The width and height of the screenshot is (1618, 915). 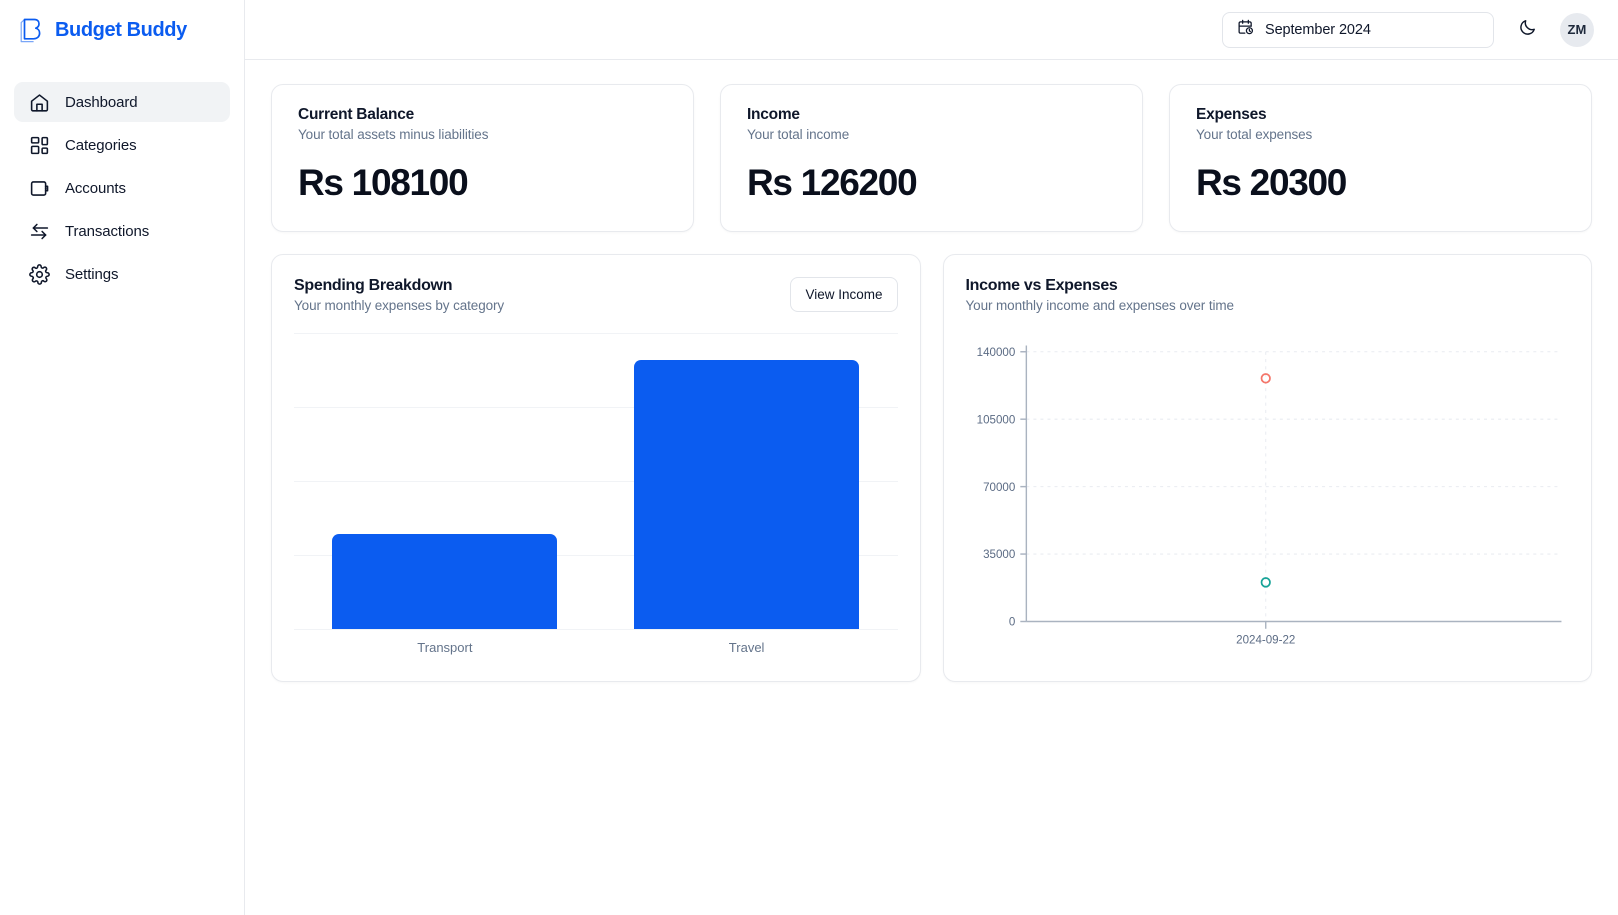 What do you see at coordinates (1011, 621) in the screenshot?
I see `y-tick-label: 0` at bounding box center [1011, 621].